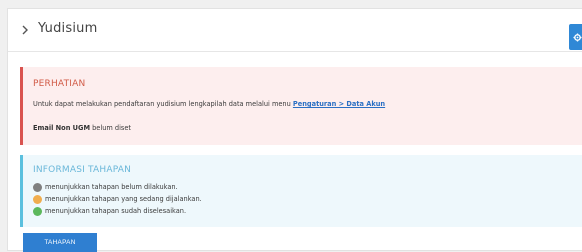 The width and height of the screenshot is (582, 252). What do you see at coordinates (68, 28) in the screenshot?
I see `panel-title: Yudisium` at bounding box center [68, 28].